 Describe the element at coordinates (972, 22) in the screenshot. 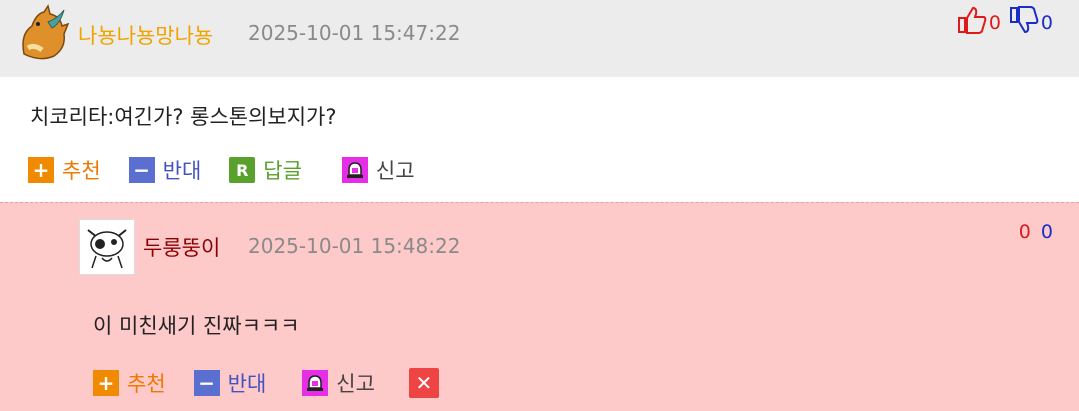

I see `thumbs-up-icon` at that location.